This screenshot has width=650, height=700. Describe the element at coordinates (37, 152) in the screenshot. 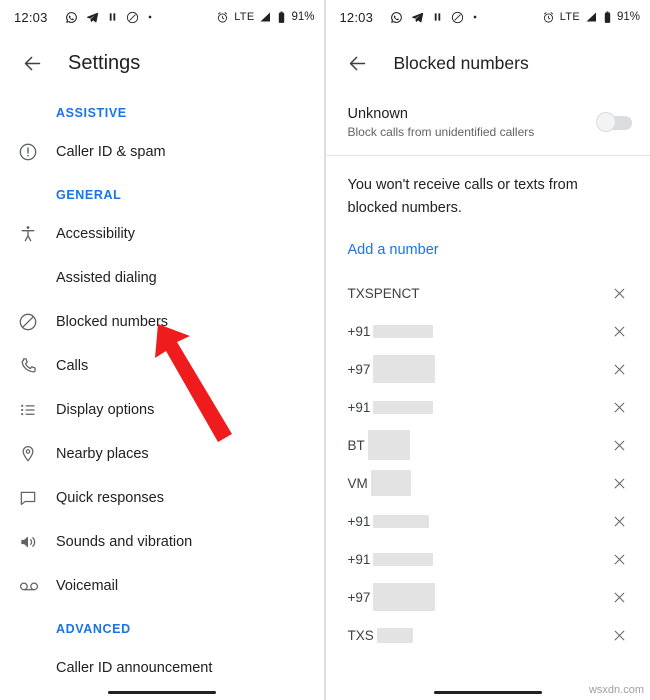

I see `caller-id-spam-icon` at that location.